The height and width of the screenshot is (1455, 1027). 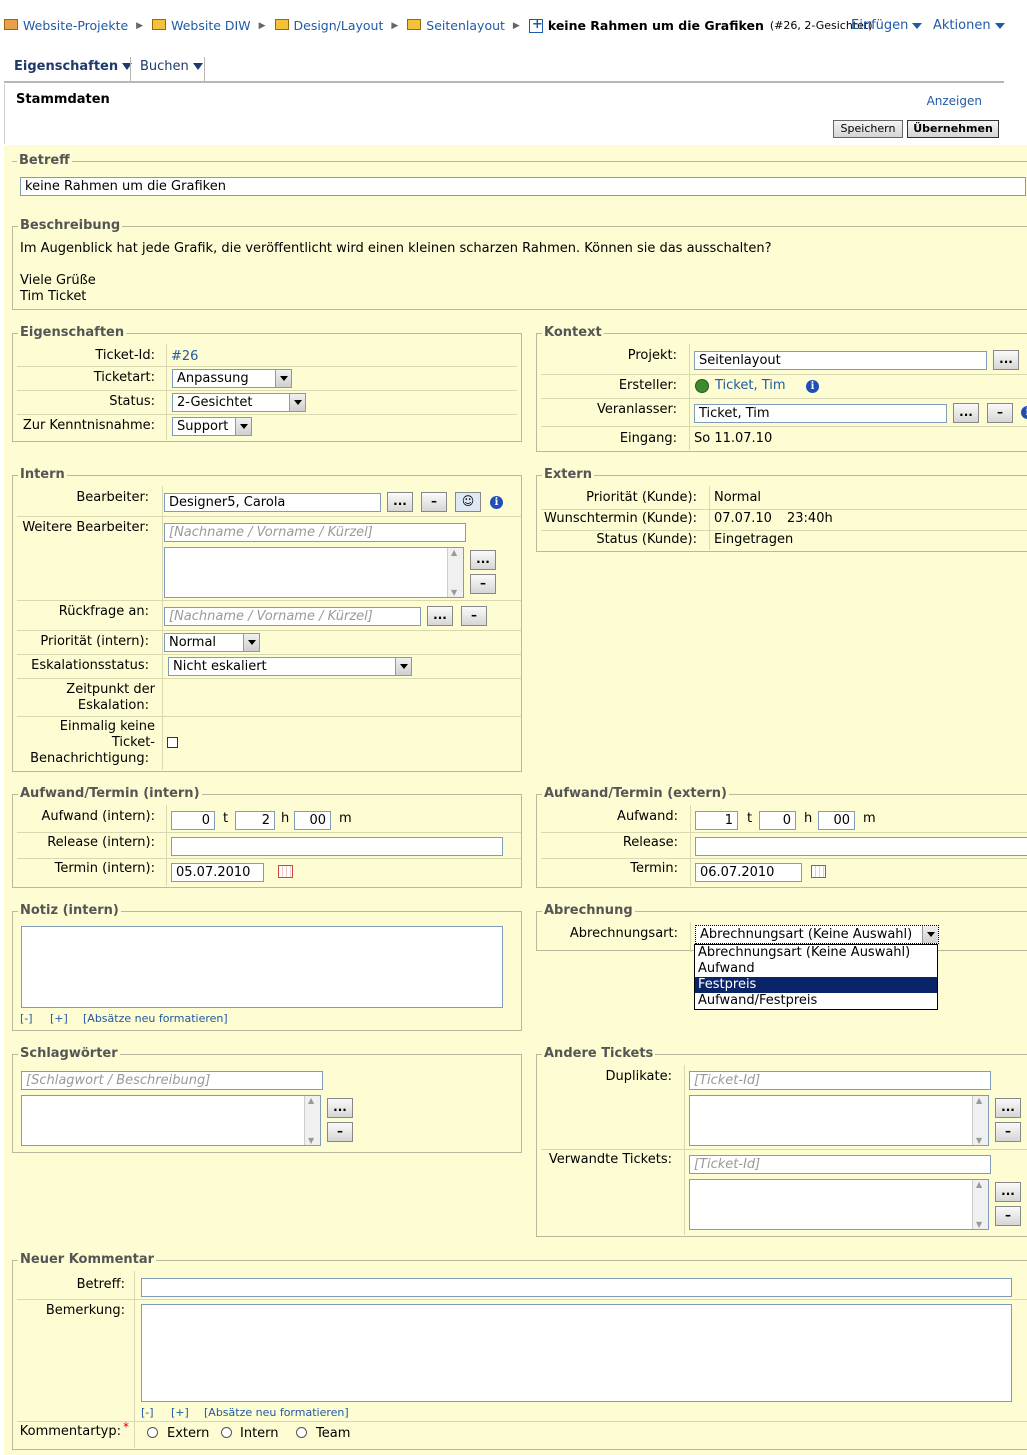 I want to click on subject-input: keine Rahmen um die Grafiken, so click(x=523, y=186).